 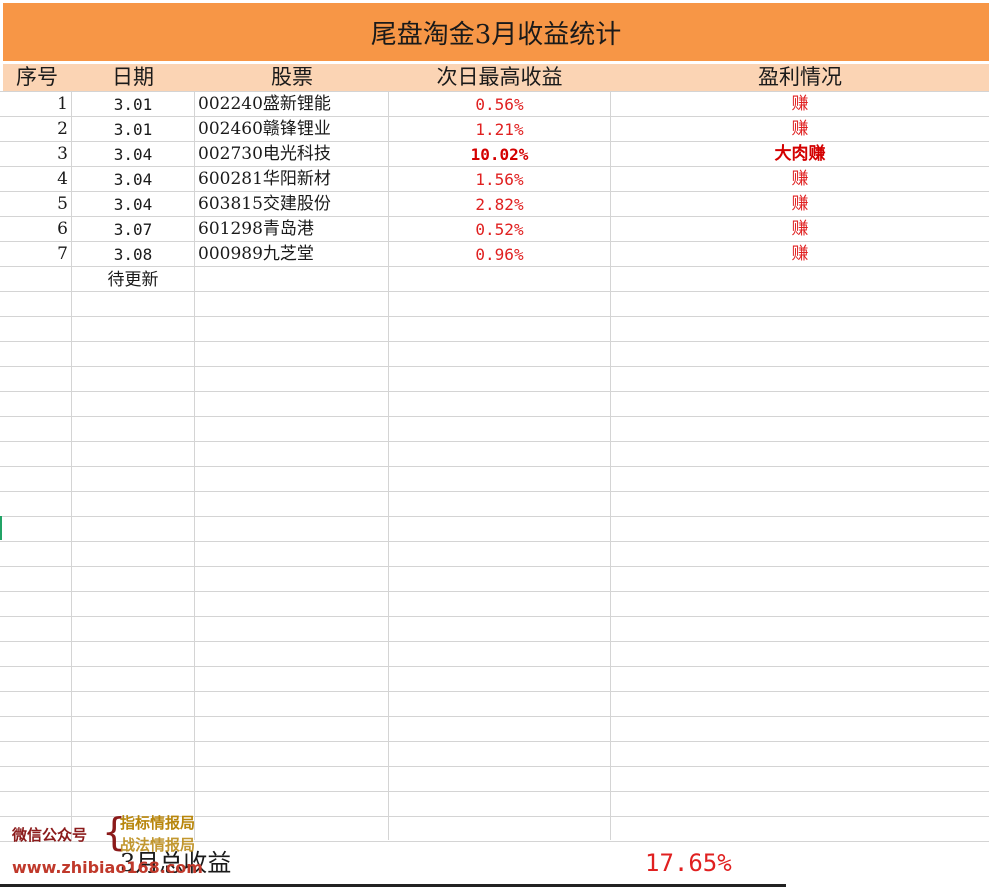 I want to click on pending-cell: 待更新, so click(x=133, y=280).